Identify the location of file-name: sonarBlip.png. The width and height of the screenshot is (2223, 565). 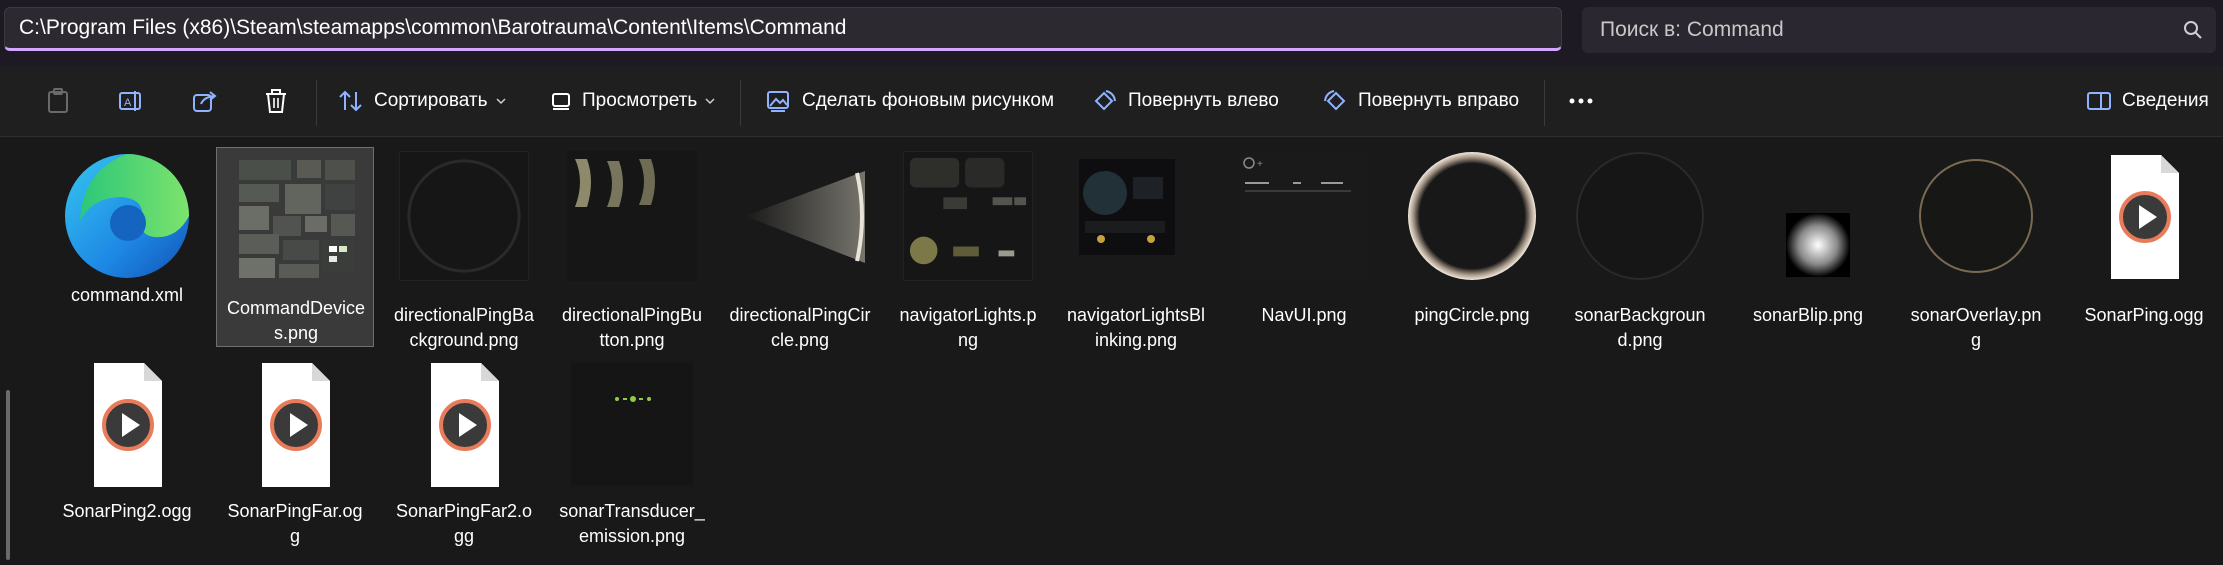
(1808, 315).